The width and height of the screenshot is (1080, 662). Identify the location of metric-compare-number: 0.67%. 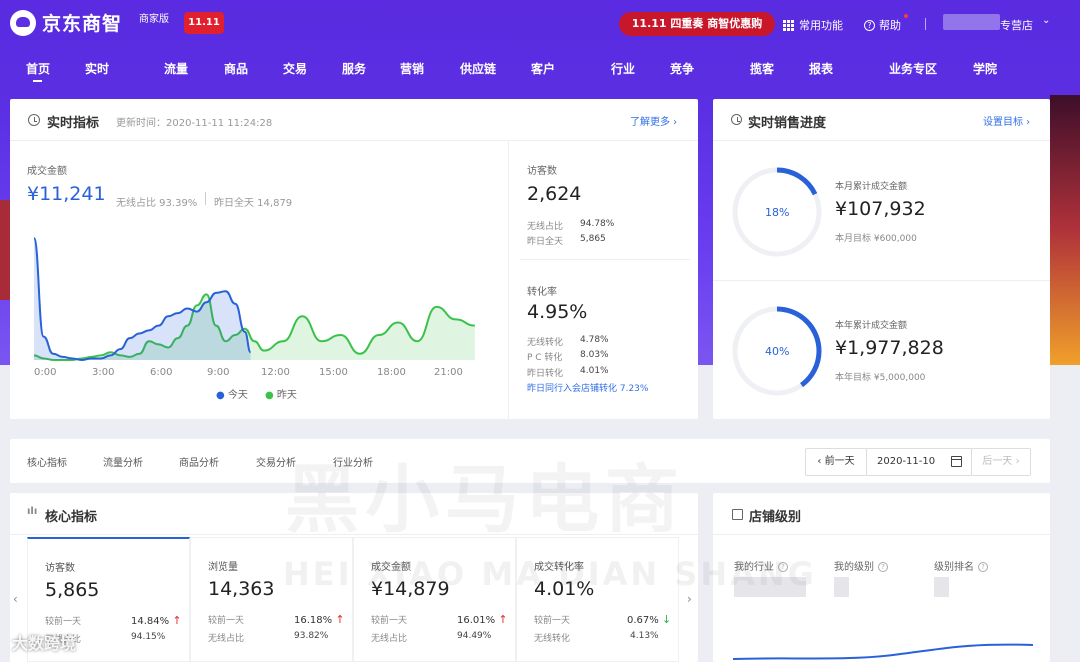
(643, 620).